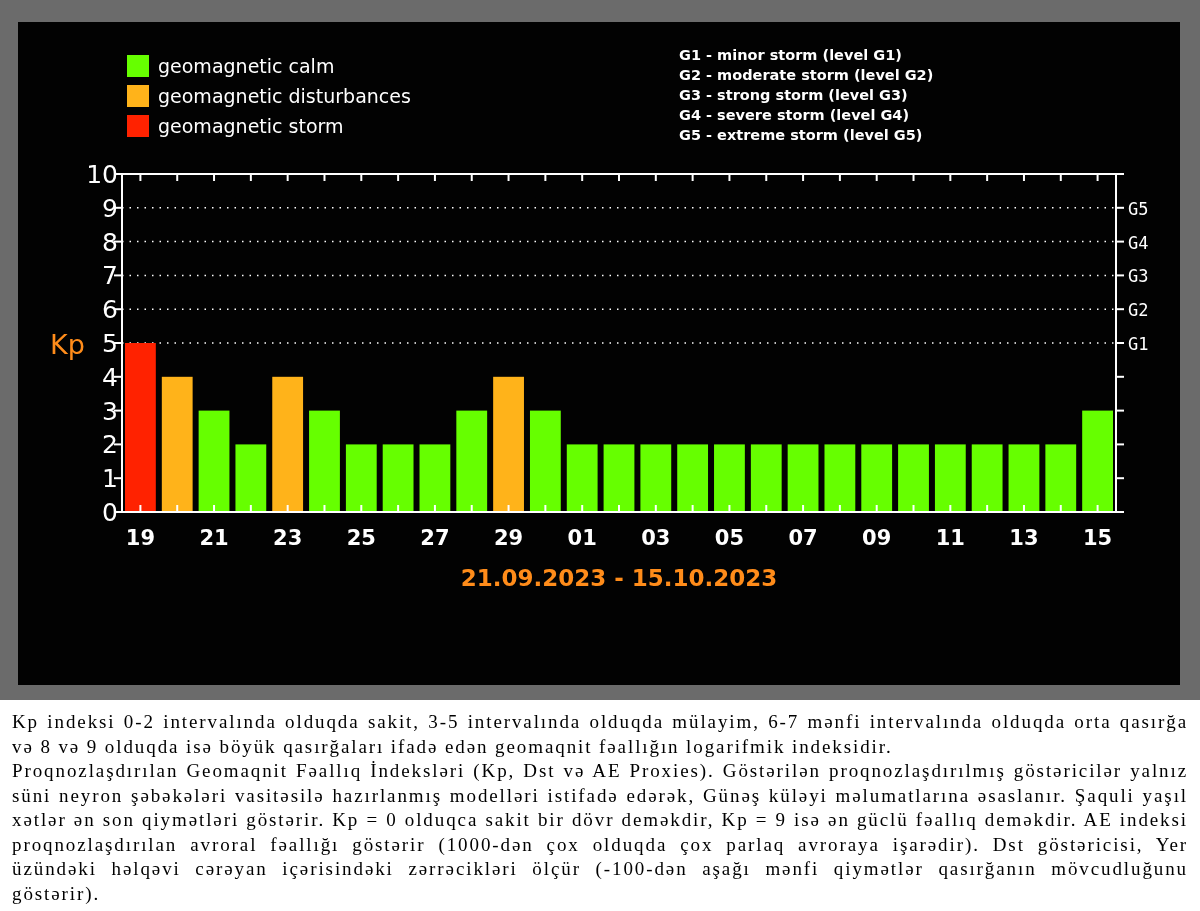 The width and height of the screenshot is (1200, 911). I want to click on y-tick-label: 2, so click(110, 445).